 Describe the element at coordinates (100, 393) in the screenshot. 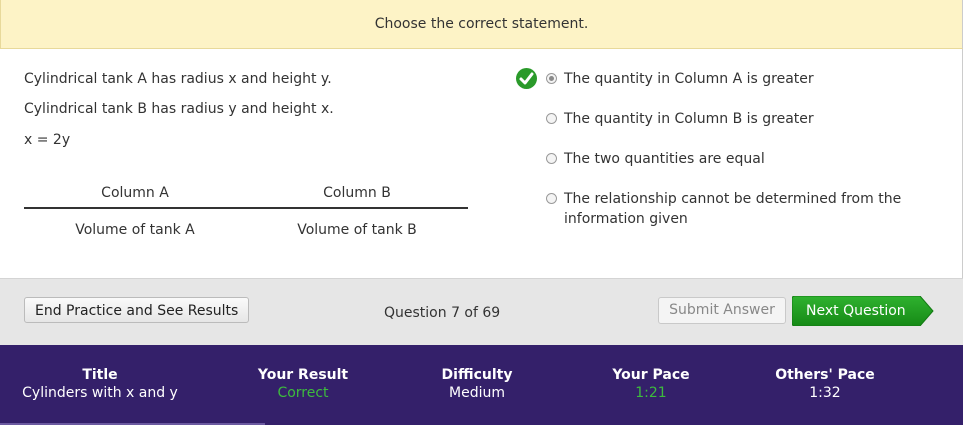

I see `title-value: Cylinders with x and y` at that location.